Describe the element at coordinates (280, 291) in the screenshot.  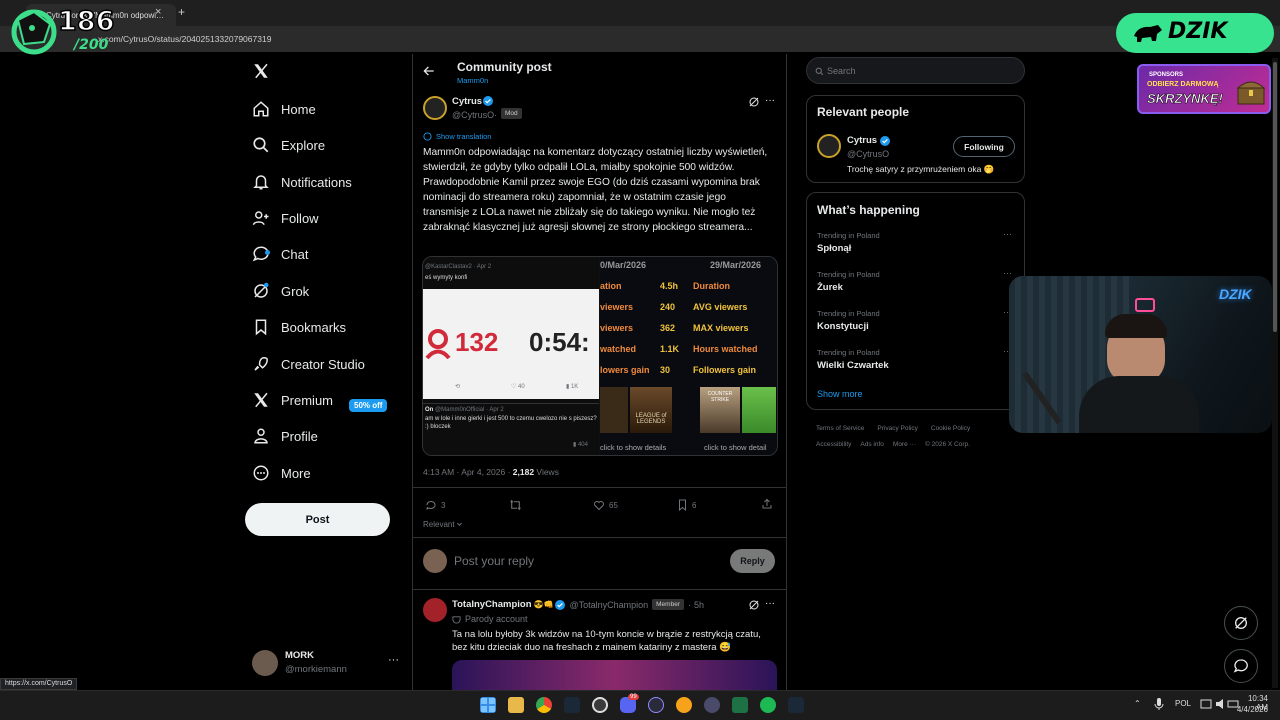
I see `nav-item-grok: Grok` at that location.